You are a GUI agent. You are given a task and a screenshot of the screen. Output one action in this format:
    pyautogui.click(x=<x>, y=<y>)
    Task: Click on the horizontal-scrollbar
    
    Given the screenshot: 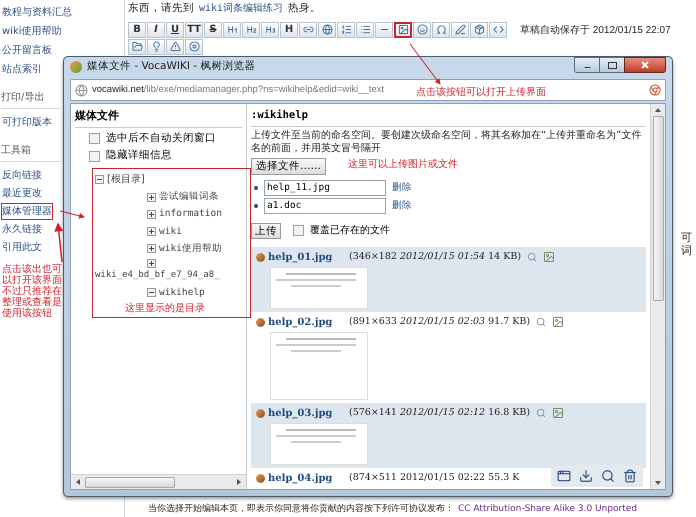 What is the action you would take?
    pyautogui.click(x=158, y=481)
    